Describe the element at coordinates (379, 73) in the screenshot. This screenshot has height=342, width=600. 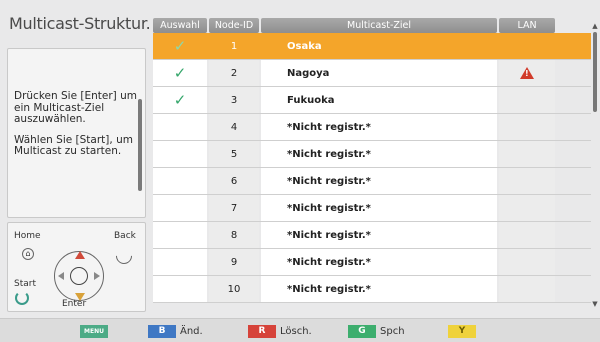
I see `target-cell: Nagoya` at that location.